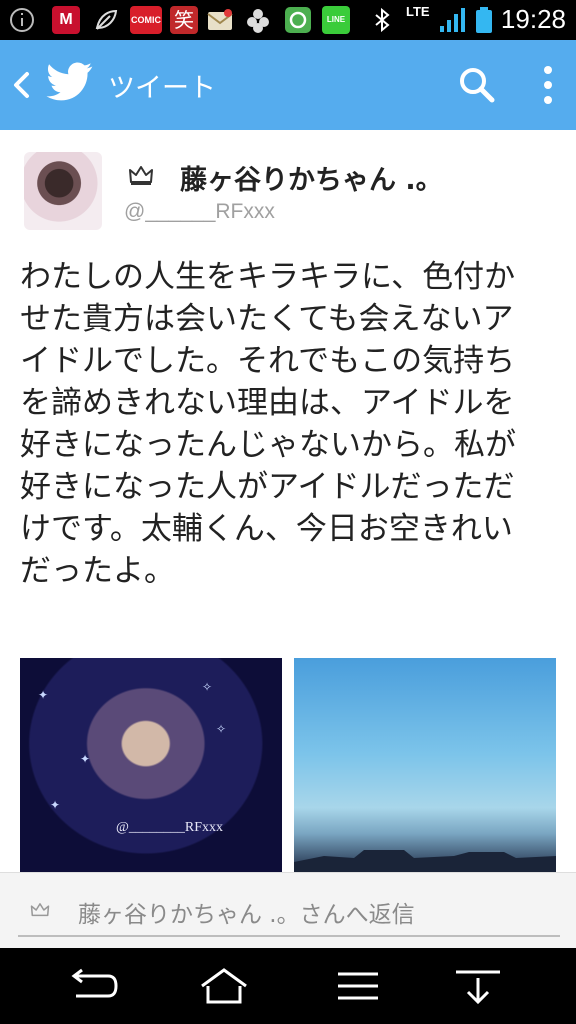 The height and width of the screenshot is (1024, 576). I want to click on info-icon, so click(22, 20).